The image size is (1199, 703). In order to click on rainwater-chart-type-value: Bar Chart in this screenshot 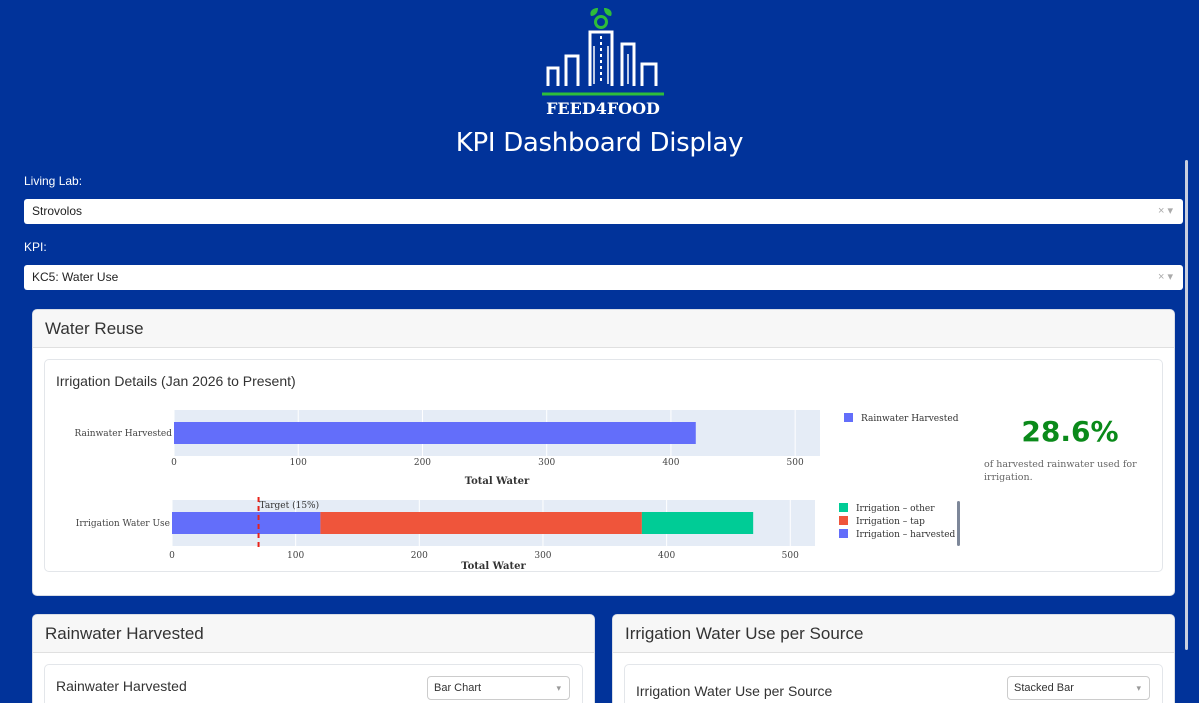, I will do `click(458, 688)`.